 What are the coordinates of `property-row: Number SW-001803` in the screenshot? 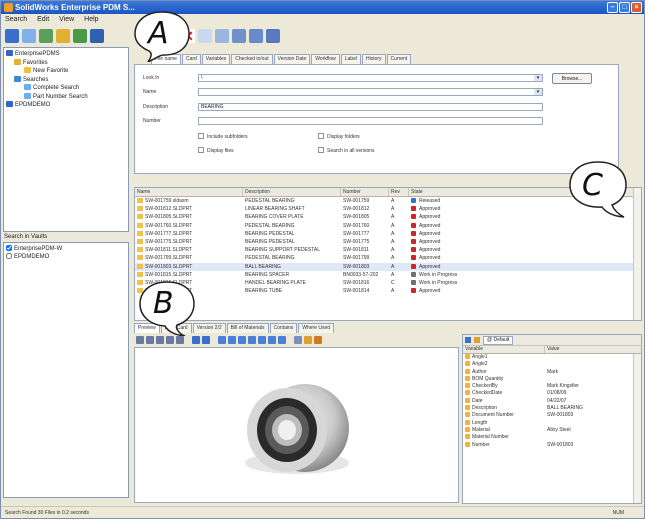 It's located at (552, 445).